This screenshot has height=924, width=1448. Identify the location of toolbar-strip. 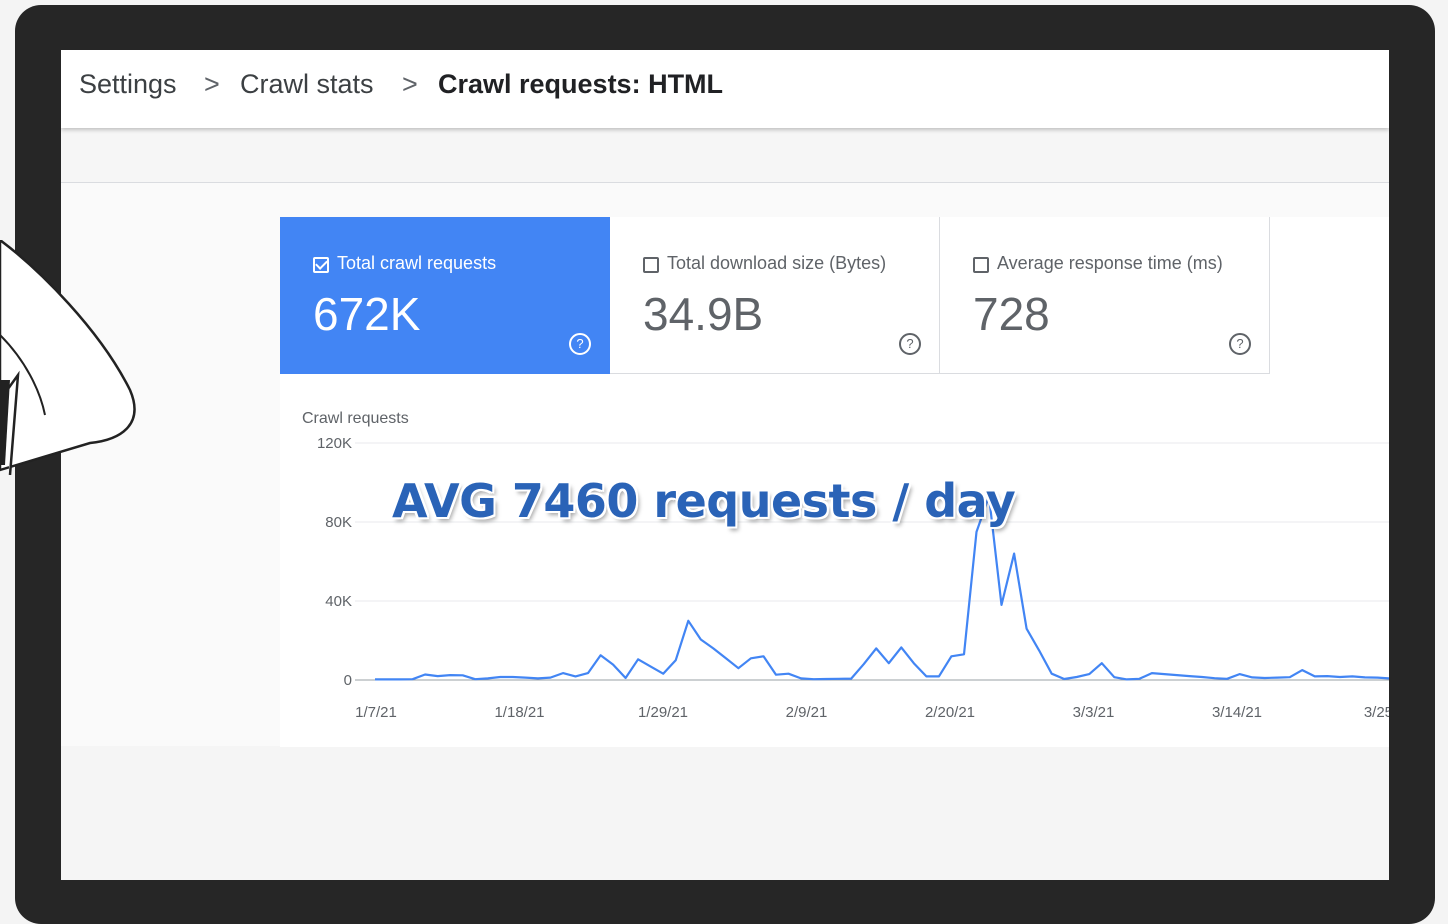
(725, 155).